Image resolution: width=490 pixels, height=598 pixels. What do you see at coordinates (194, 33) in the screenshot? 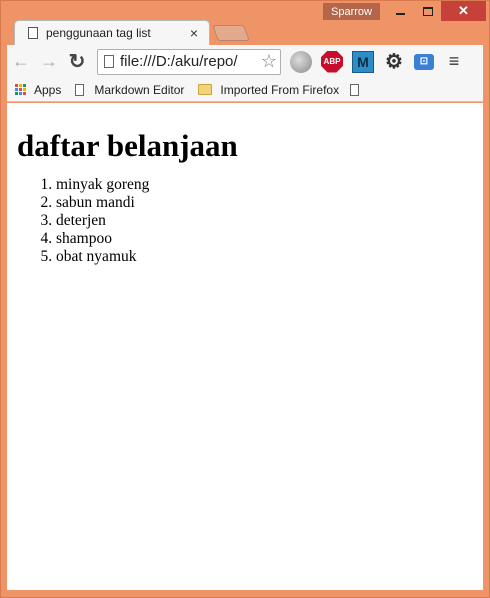
I see `tab-close-icon: ×` at bounding box center [194, 33].